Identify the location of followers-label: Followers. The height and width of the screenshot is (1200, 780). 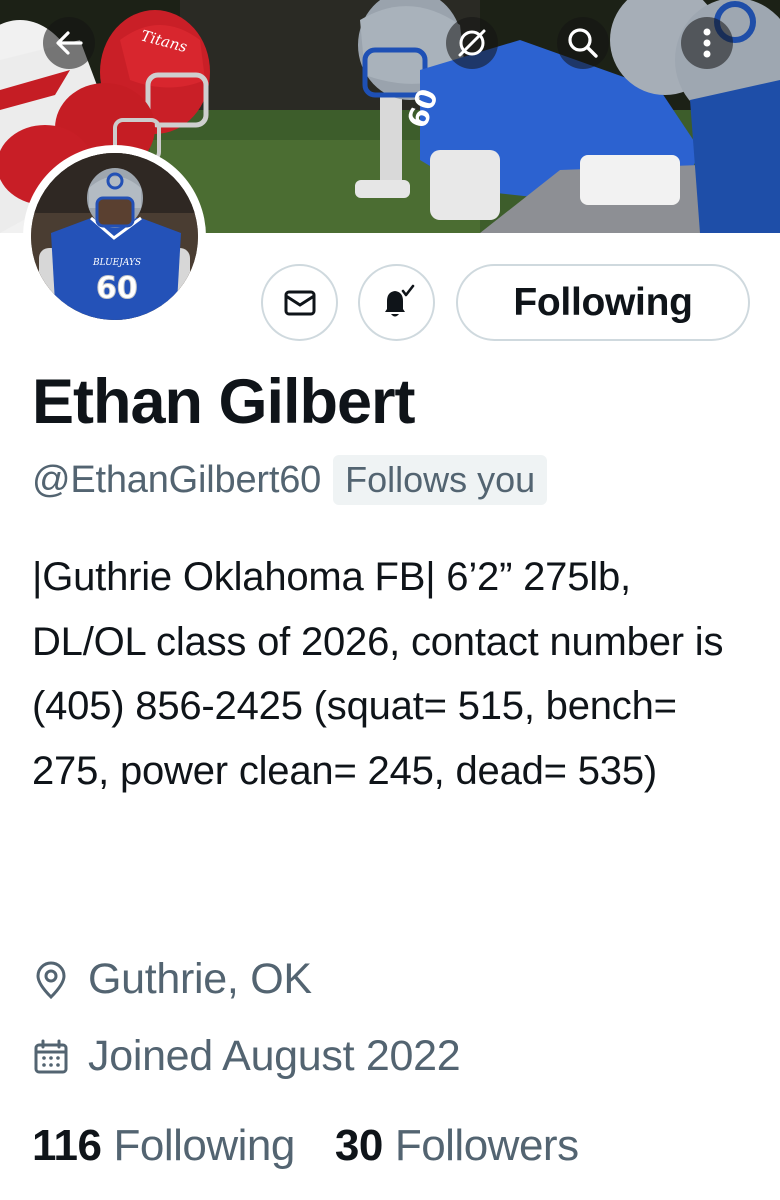
(486, 1145).